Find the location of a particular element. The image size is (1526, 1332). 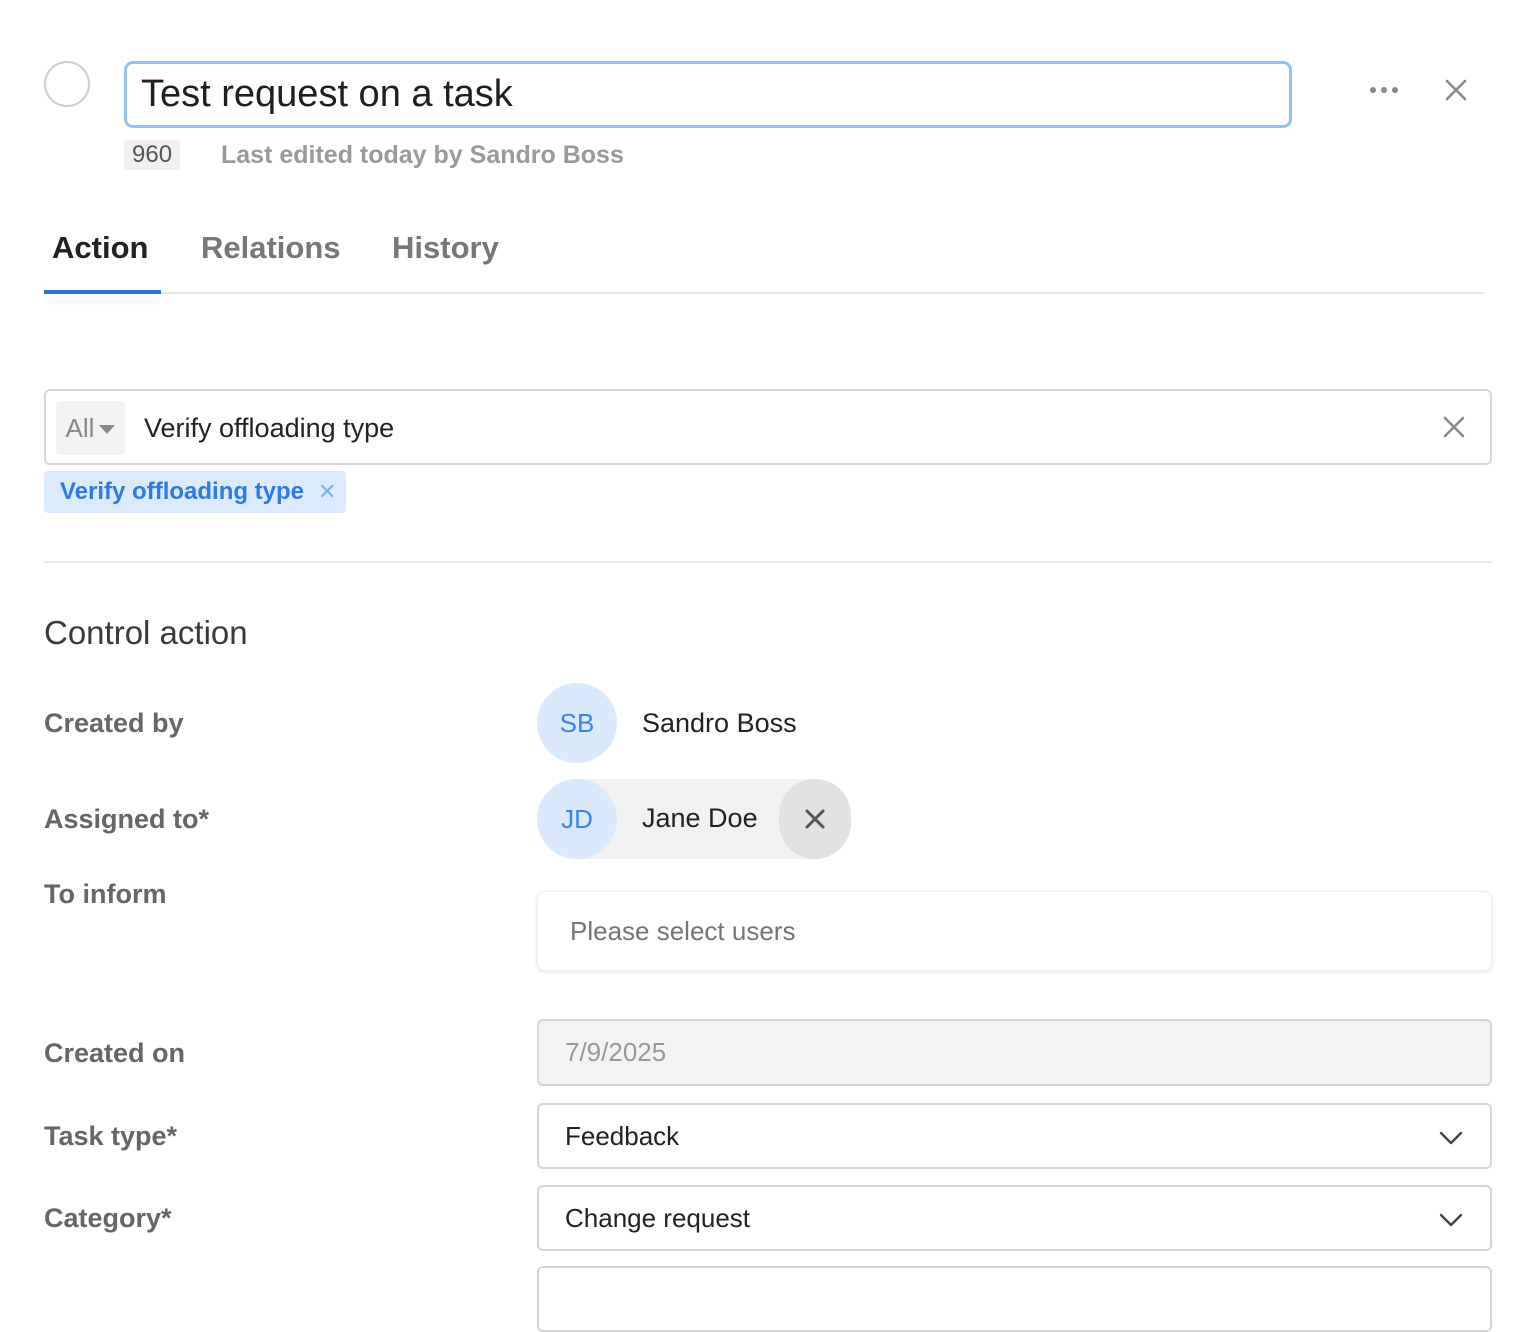

task-type-value: Feedback is located at coordinates (622, 1135).